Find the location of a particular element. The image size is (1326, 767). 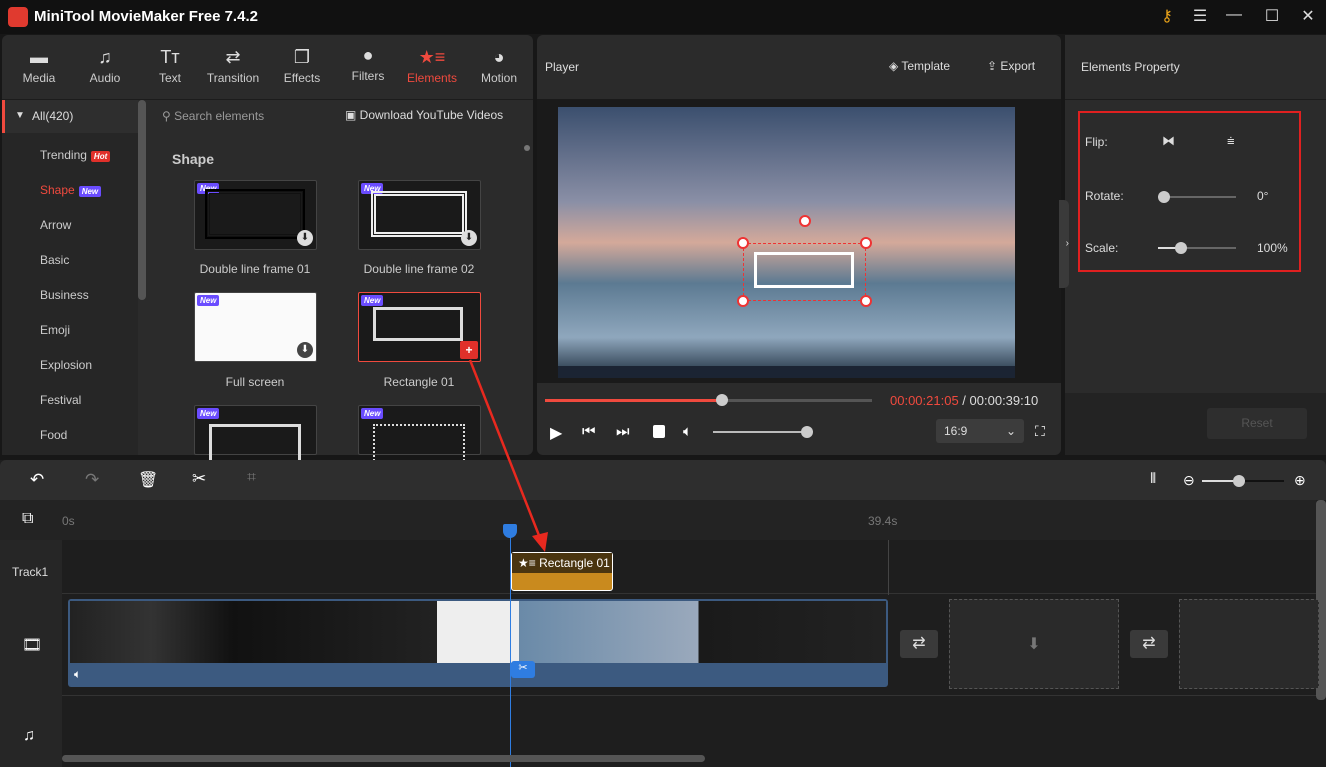

video-thumbnails is located at coordinates (478, 632).